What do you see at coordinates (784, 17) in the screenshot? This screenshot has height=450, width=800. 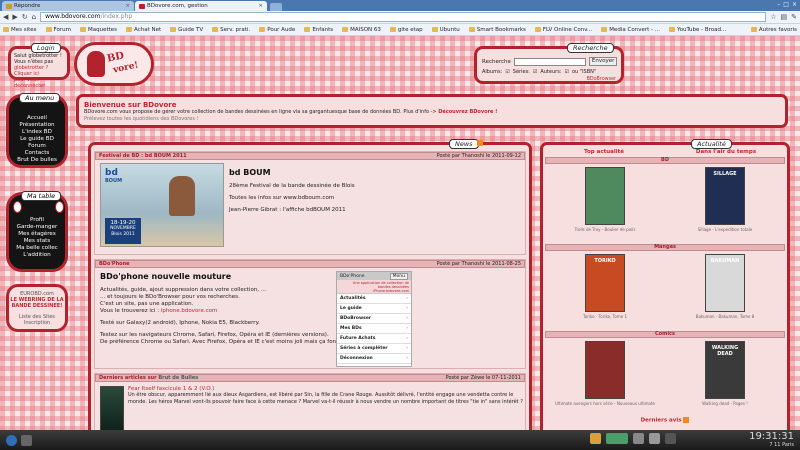 I see `page-menu-icon: ▤` at bounding box center [784, 17].